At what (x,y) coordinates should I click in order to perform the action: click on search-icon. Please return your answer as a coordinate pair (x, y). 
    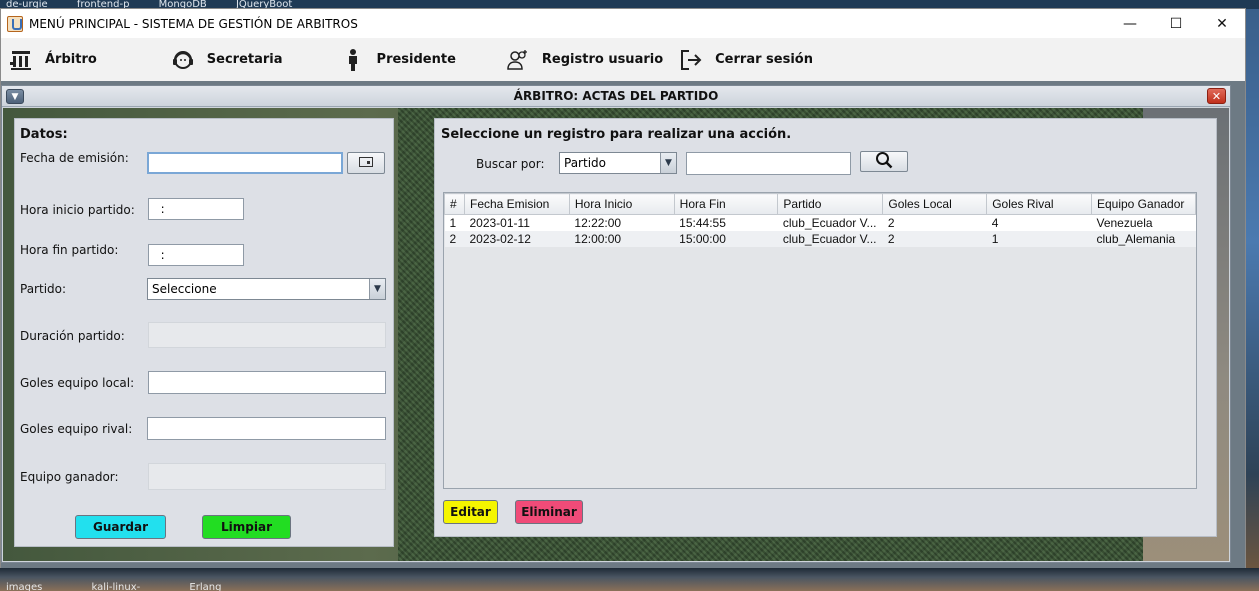
    Looking at the image, I should click on (884, 161).